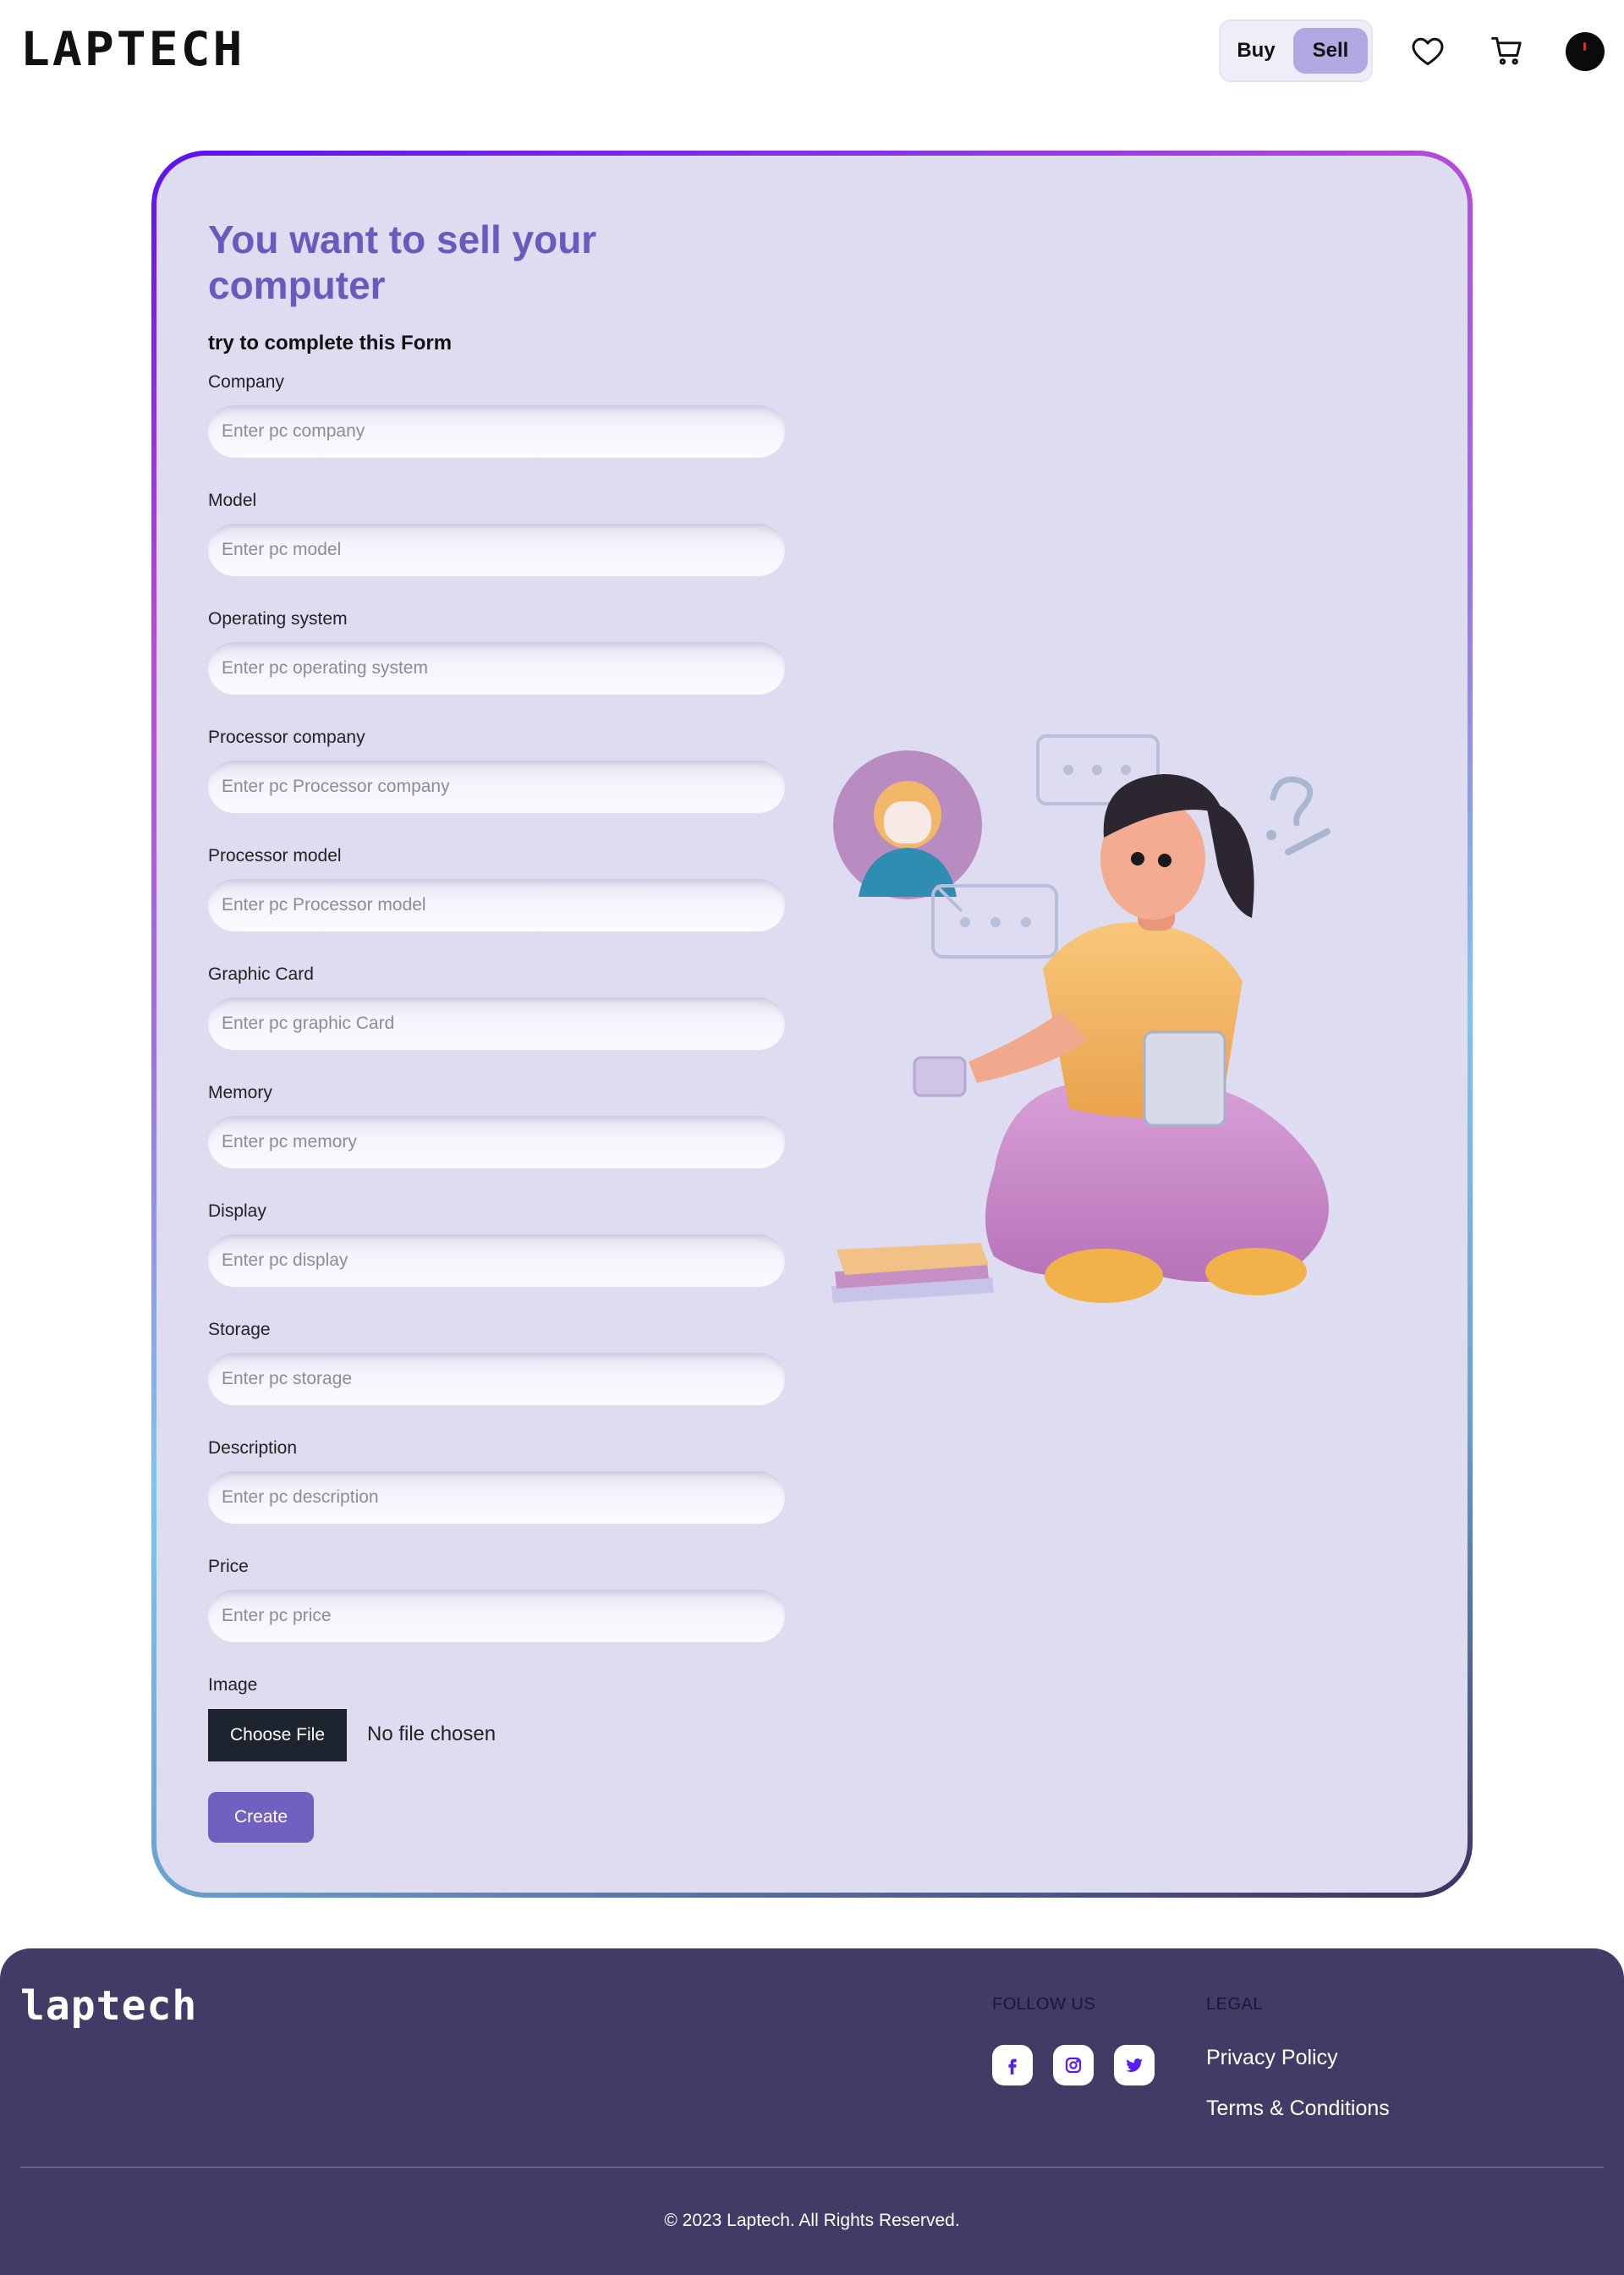 Image resolution: width=1624 pixels, height=2275 pixels. What do you see at coordinates (497, 550) in the screenshot?
I see `model-input` at bounding box center [497, 550].